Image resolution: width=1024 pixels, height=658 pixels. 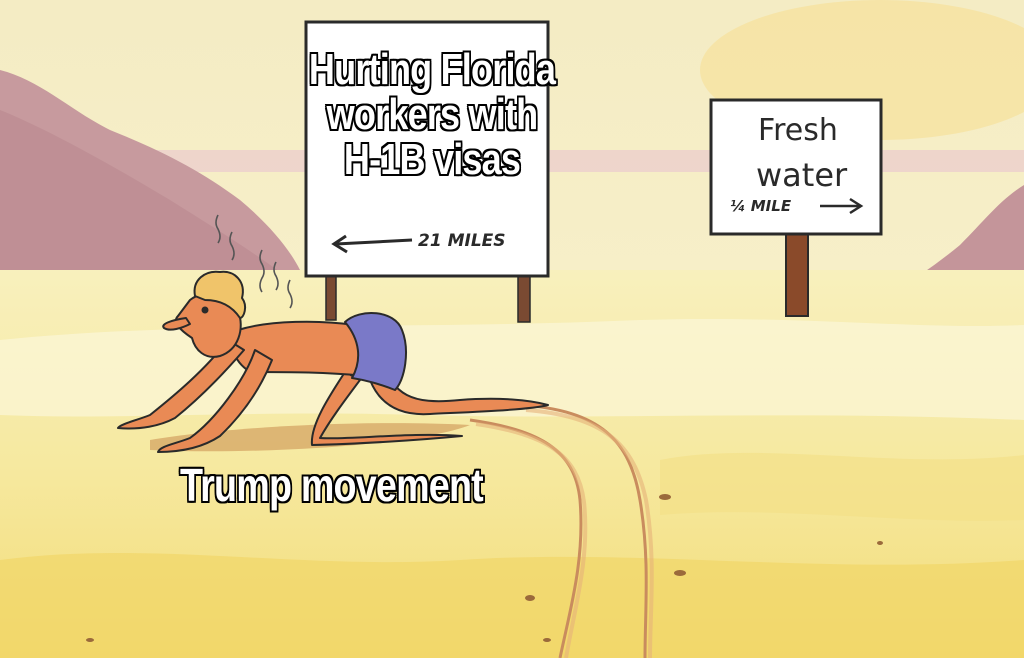 I want to click on top-caption-line-2: workers with, so click(x=432, y=114).